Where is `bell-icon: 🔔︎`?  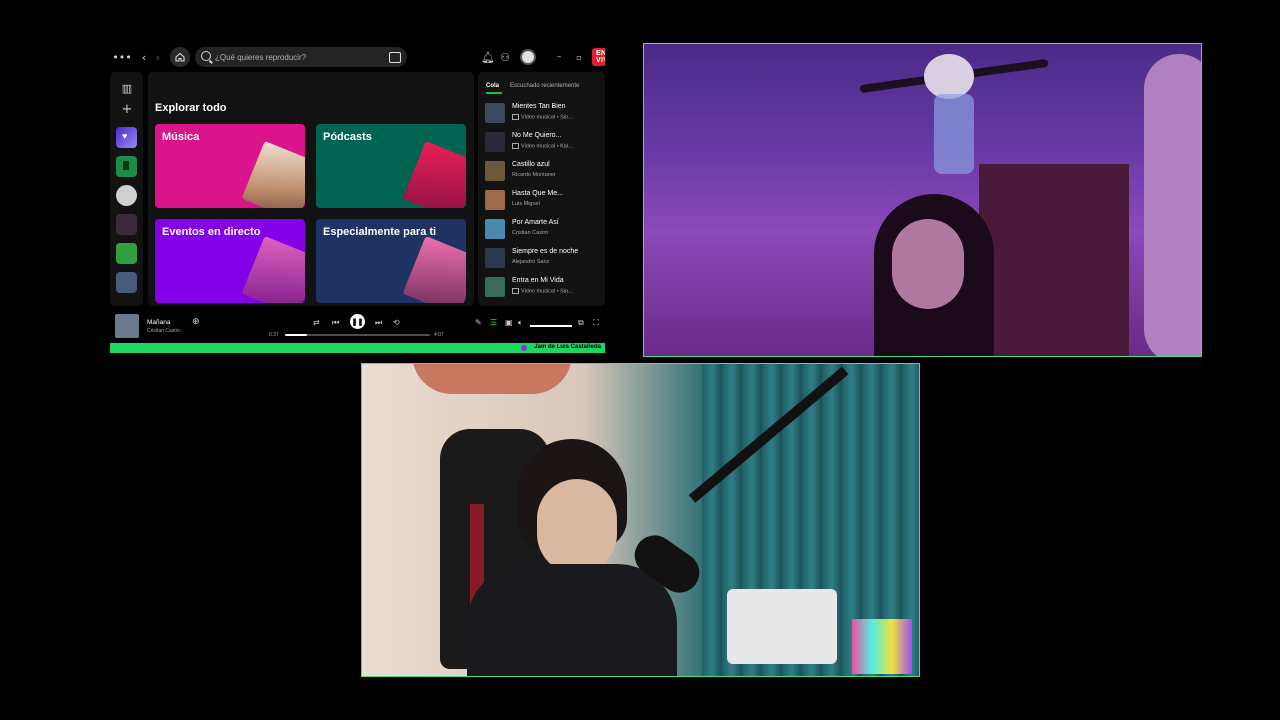
bell-icon: 🔔︎ is located at coordinates (488, 57).